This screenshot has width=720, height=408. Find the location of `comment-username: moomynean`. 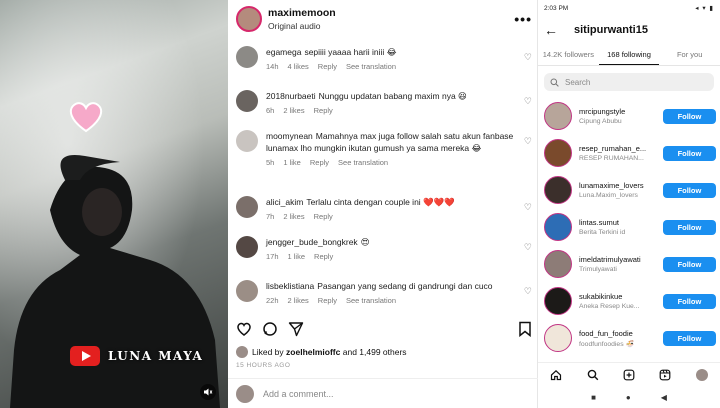

comment-username: moomynean is located at coordinates (289, 136).